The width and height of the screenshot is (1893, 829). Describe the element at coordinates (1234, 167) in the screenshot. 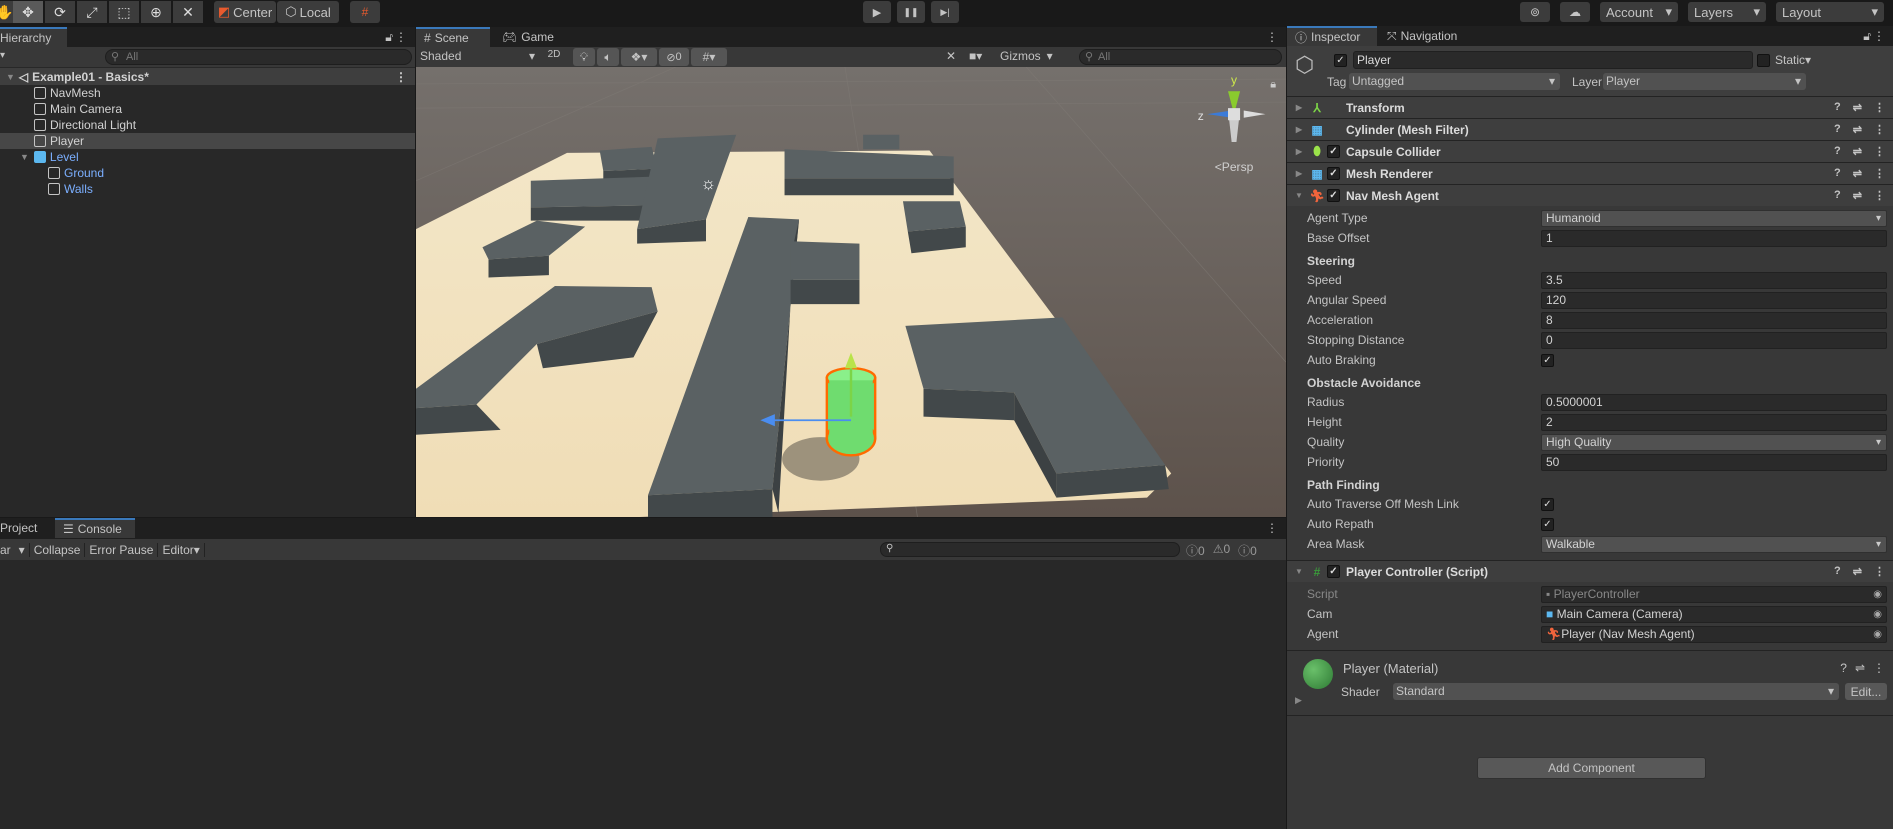

I see `projection-label: <Persp` at that location.